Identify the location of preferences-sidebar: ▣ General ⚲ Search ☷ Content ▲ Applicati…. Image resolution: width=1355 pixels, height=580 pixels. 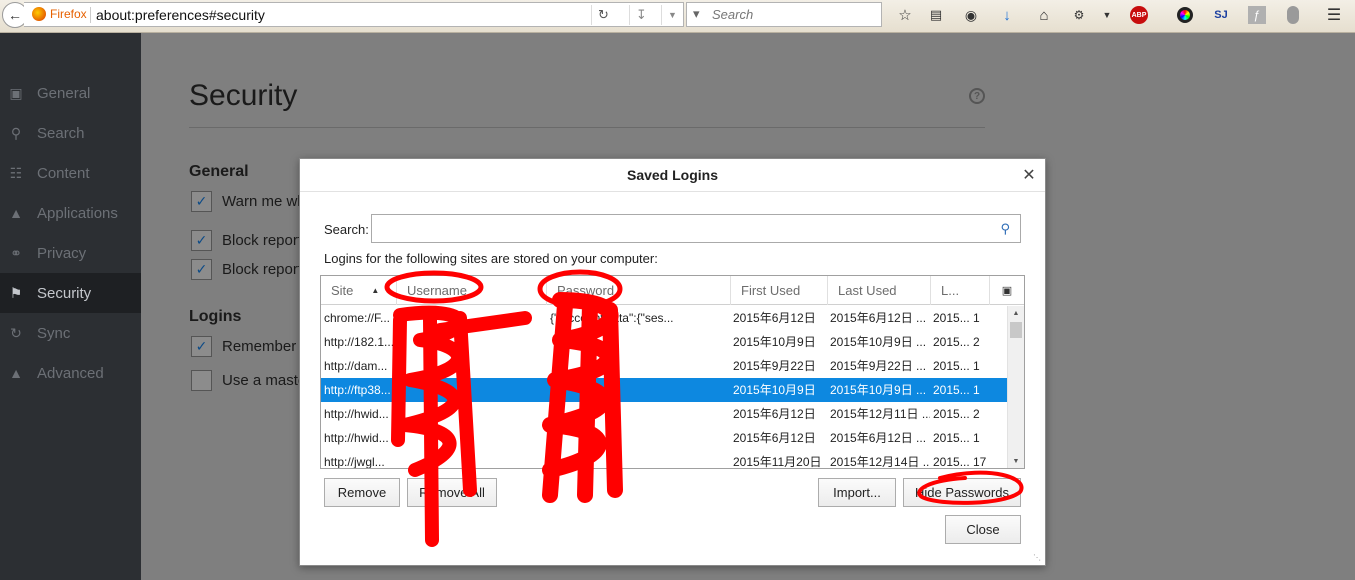
(70, 306).